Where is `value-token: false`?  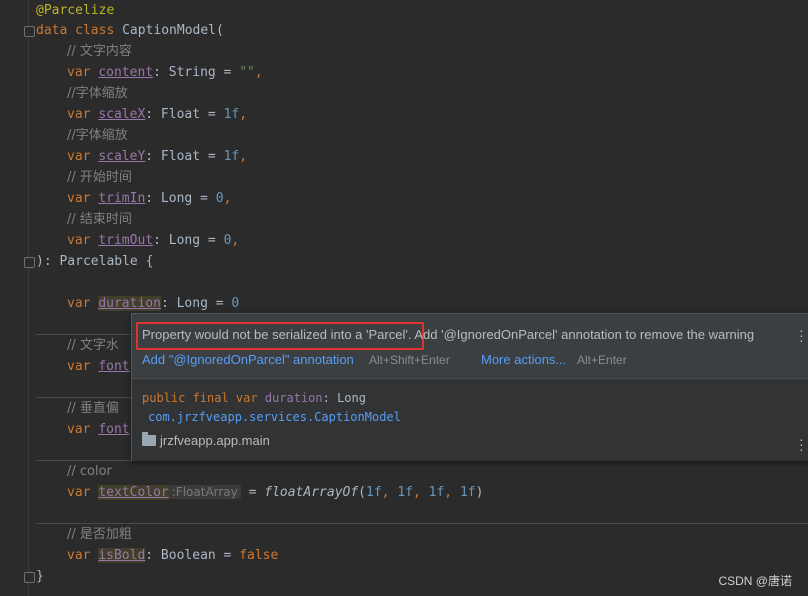
value-token: false is located at coordinates (259, 555).